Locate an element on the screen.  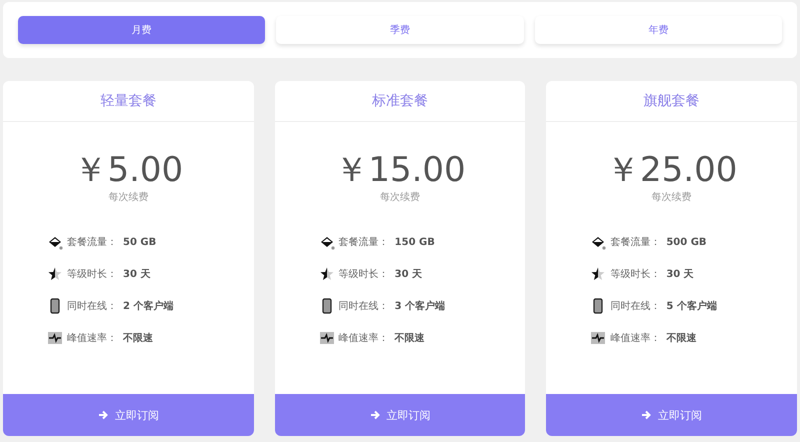
price: ￥5.00 is located at coordinates (128, 170).